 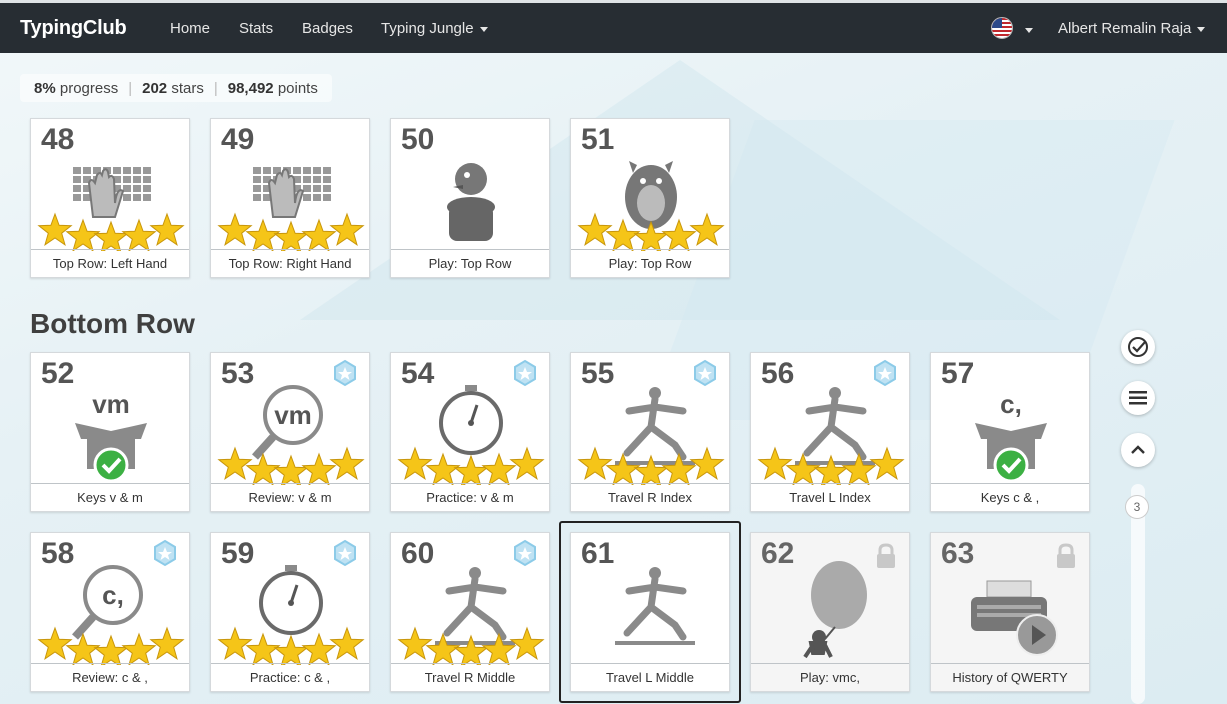 What do you see at coordinates (1138, 450) in the screenshot?
I see `scroll-up-button` at bounding box center [1138, 450].